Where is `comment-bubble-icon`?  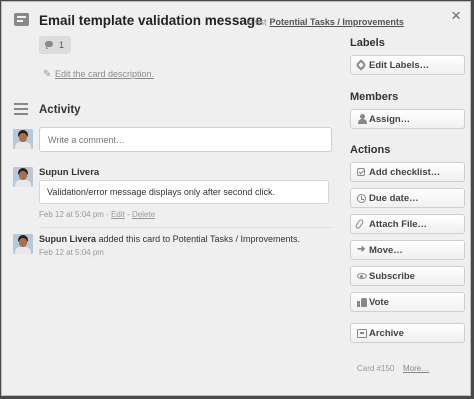 comment-bubble-icon is located at coordinates (49, 45).